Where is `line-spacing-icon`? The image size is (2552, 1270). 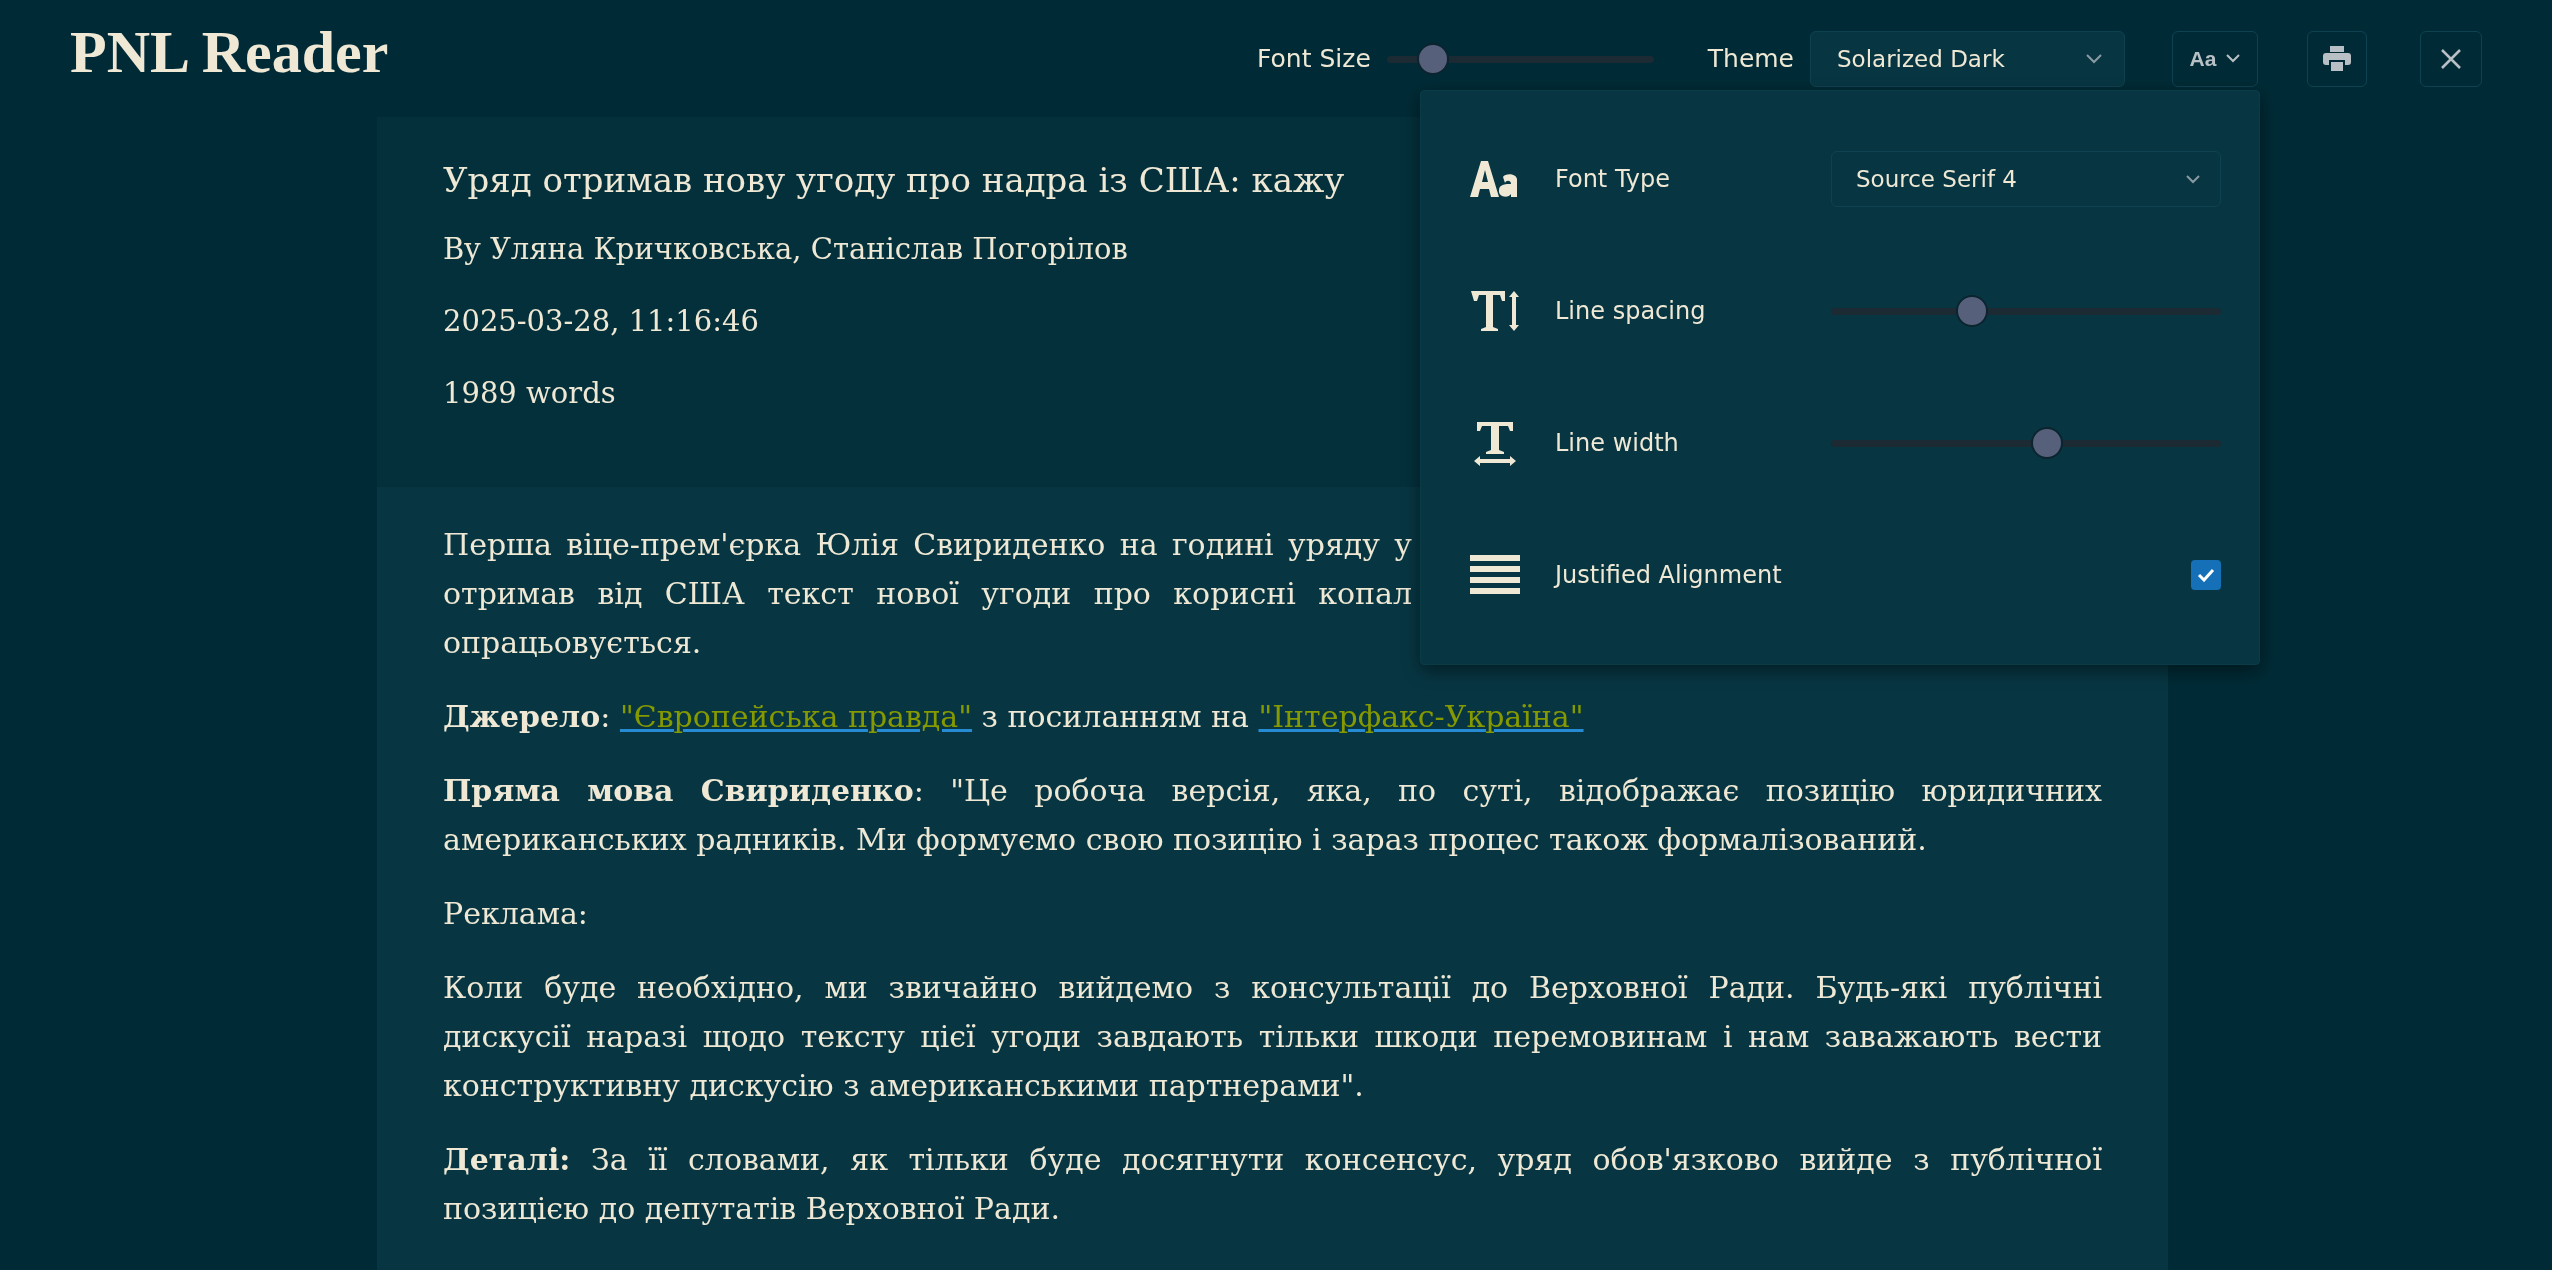 line-spacing-icon is located at coordinates (1495, 311).